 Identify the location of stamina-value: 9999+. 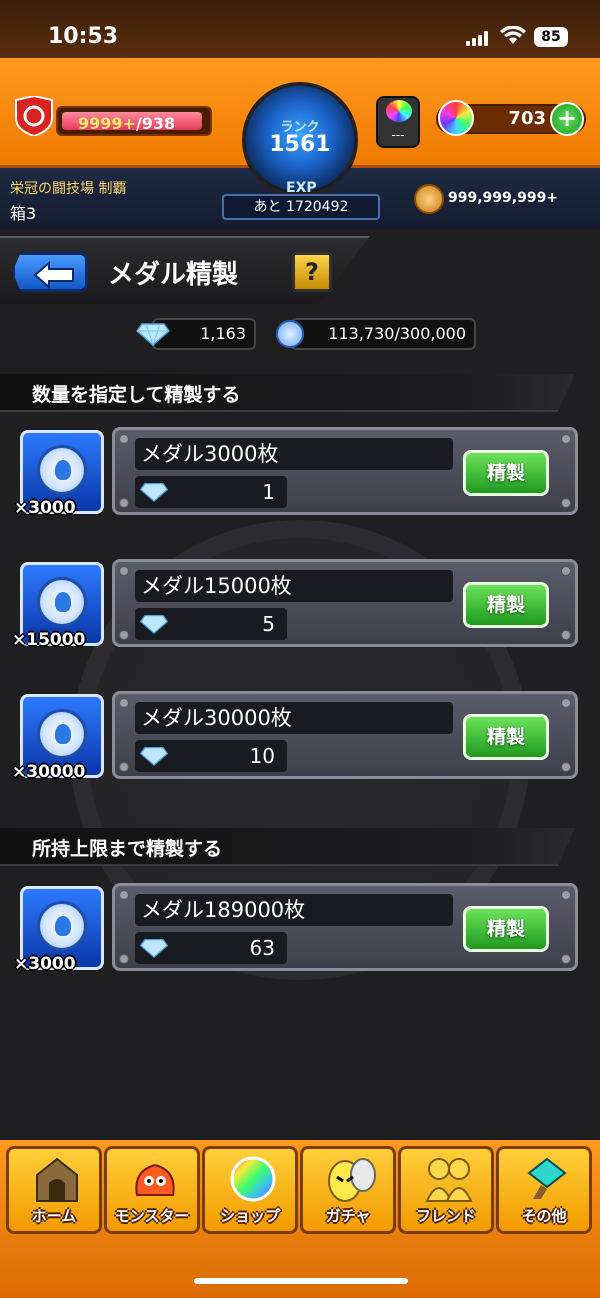
(107, 123).